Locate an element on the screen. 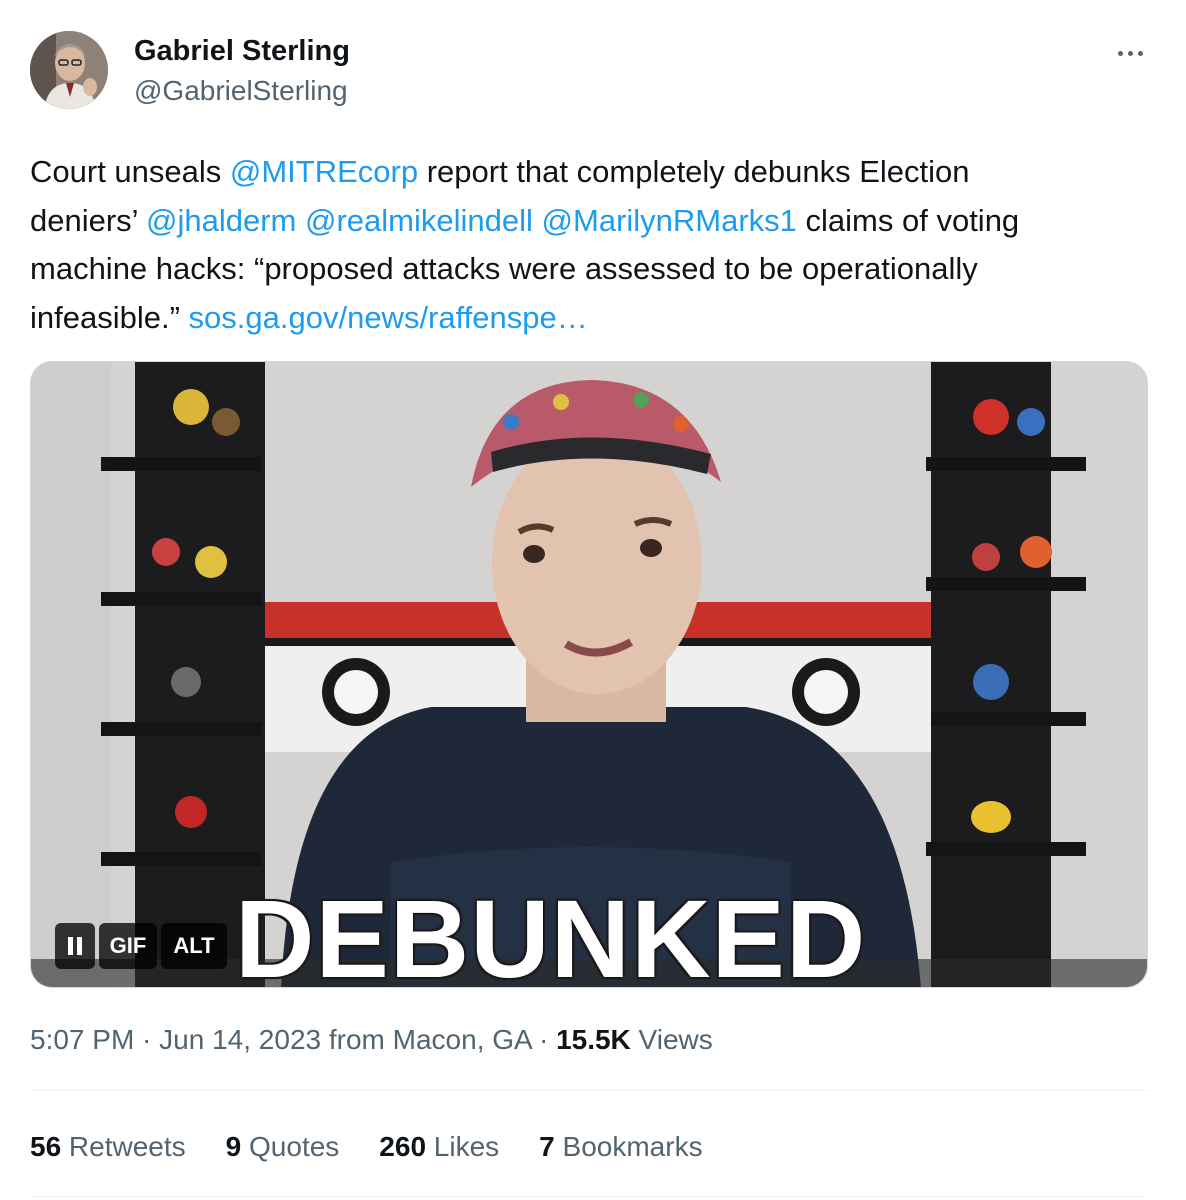  gif-overlay-text: DEBUNKED is located at coordinates (551, 933).